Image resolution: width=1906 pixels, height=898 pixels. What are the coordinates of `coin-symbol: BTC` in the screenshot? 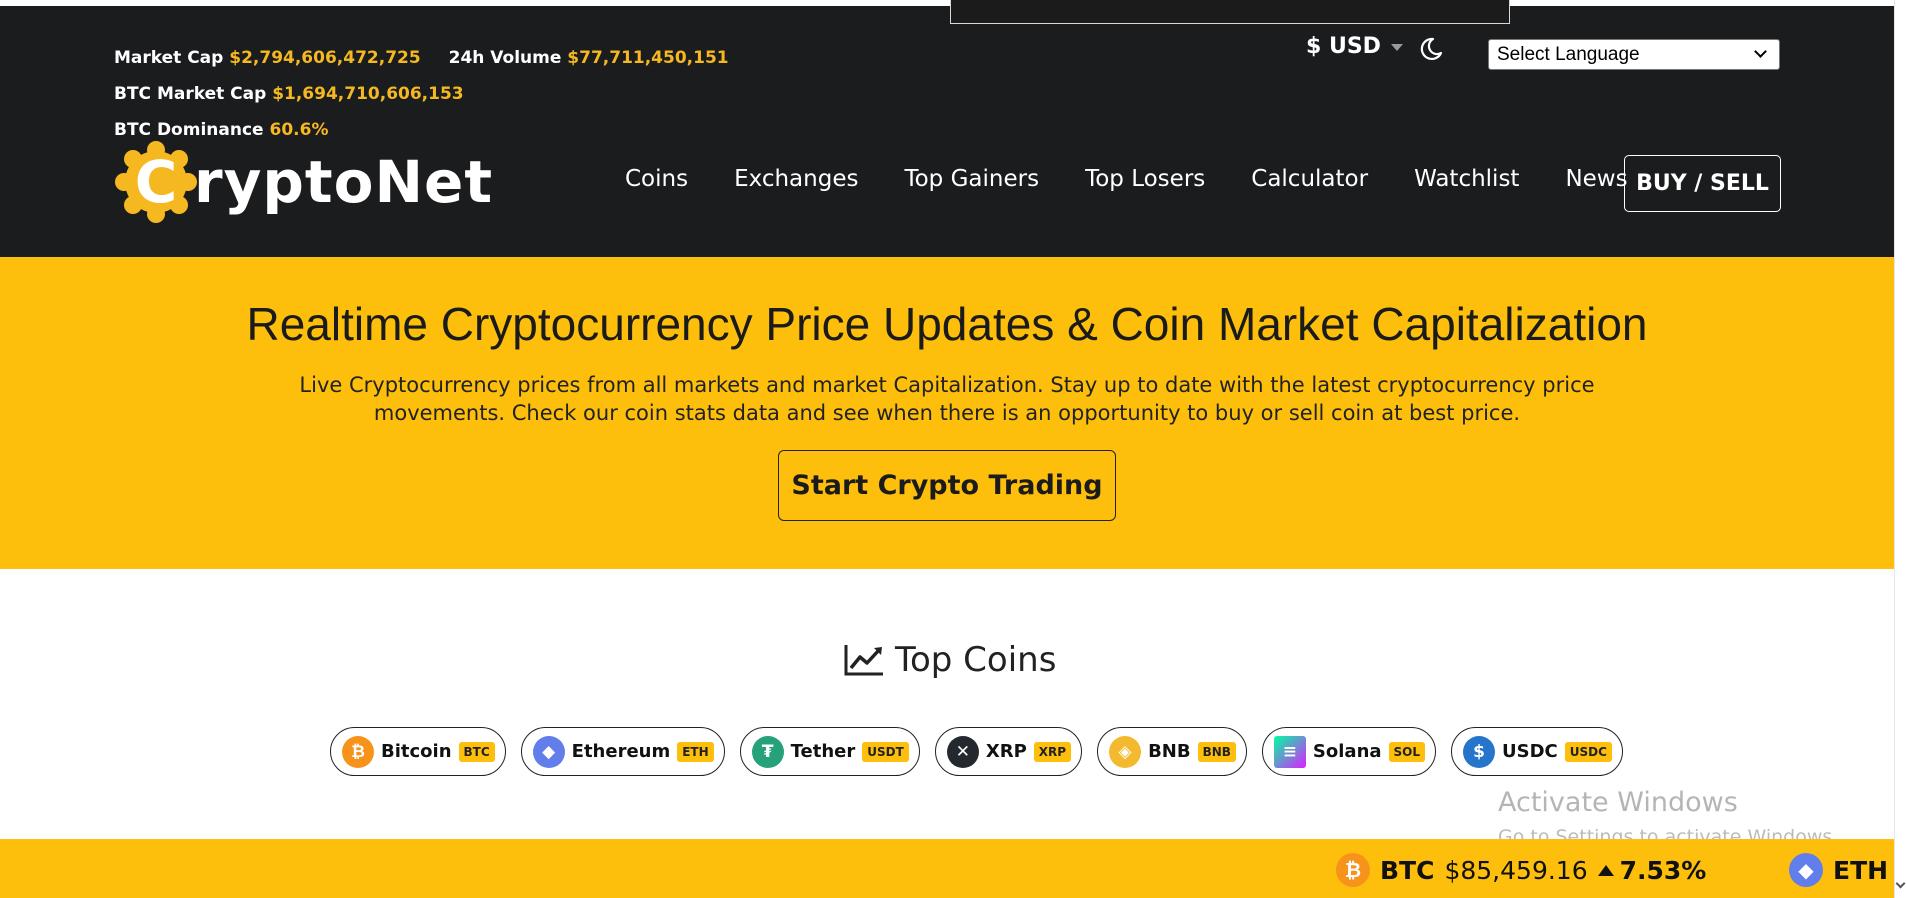 It's located at (476, 751).